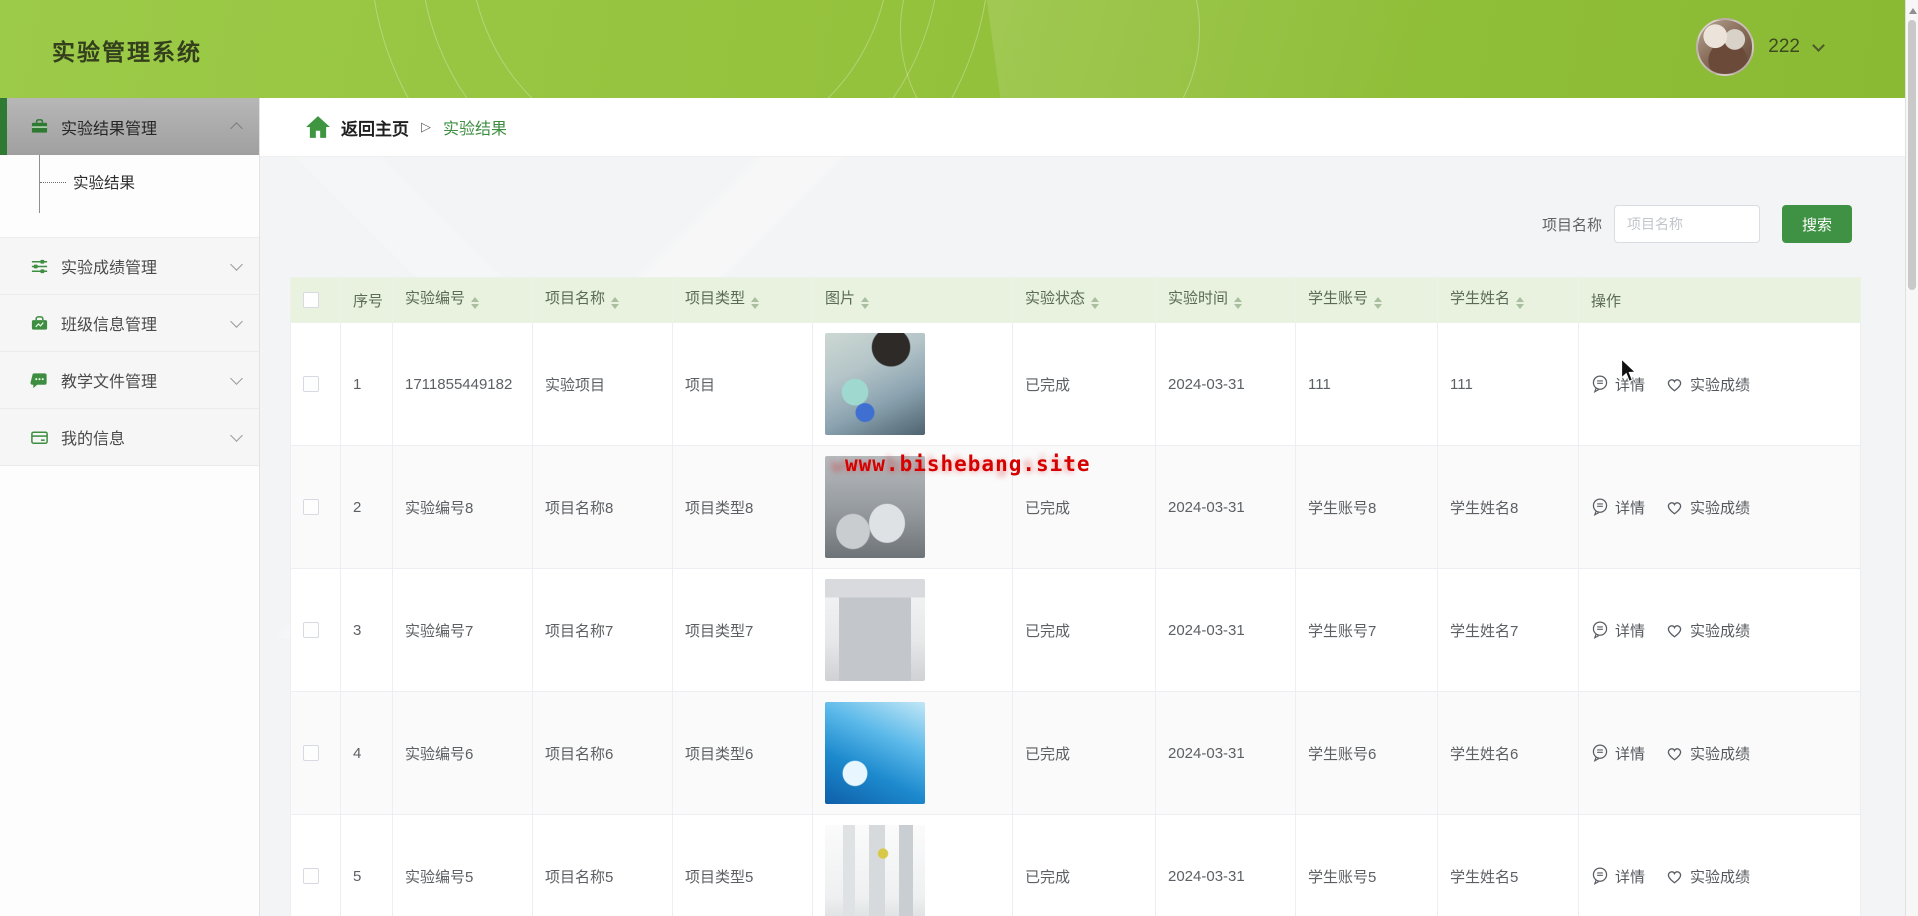  I want to click on decor-sheen, so click(1350, 49).